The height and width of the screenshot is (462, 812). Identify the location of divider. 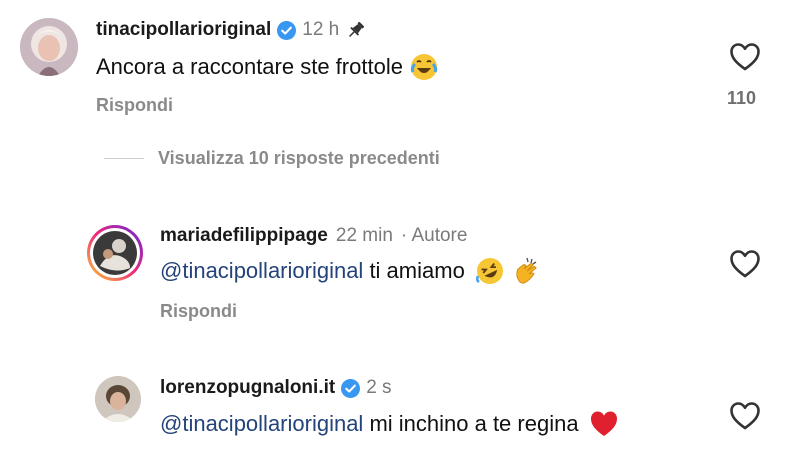
(124, 158).